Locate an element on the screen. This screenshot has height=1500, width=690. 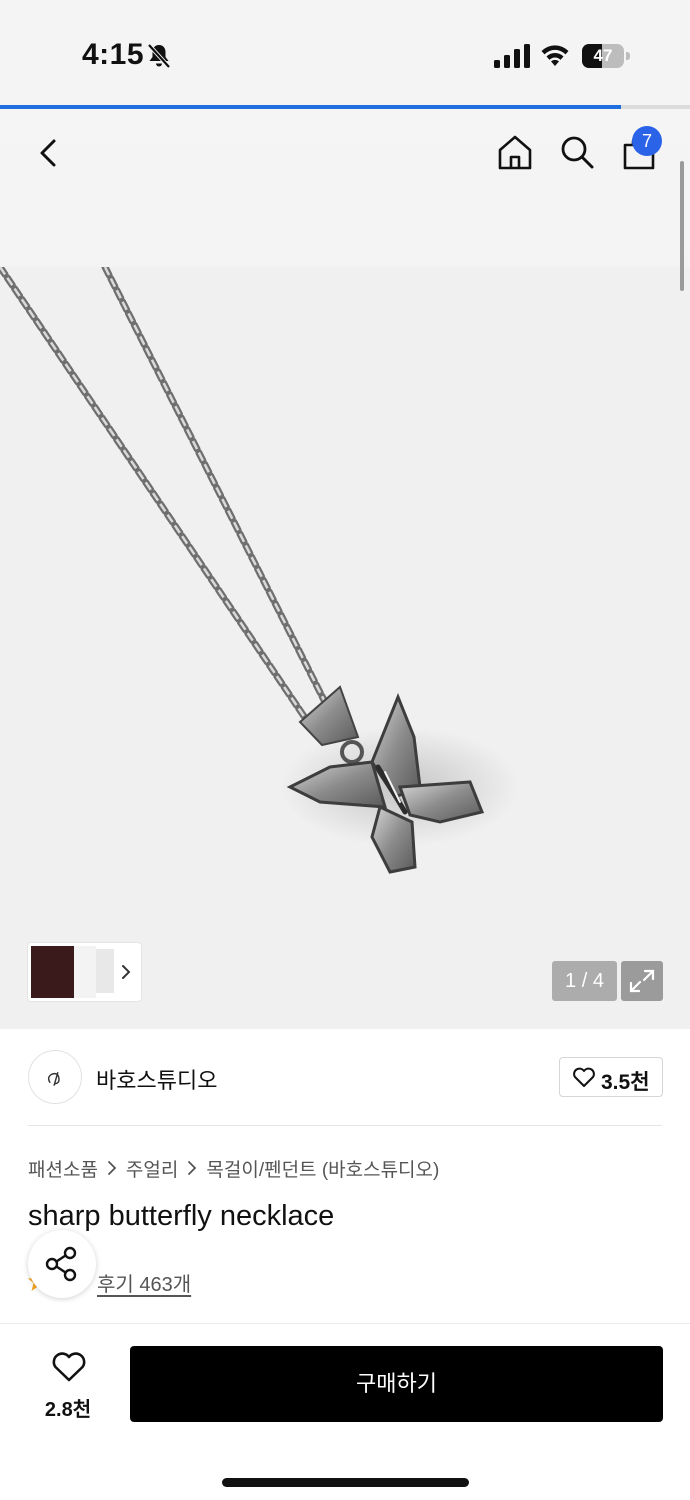
breadcrumb-item: 목걸이/펜던트 (바호스튜디오) is located at coordinates (322, 1168).